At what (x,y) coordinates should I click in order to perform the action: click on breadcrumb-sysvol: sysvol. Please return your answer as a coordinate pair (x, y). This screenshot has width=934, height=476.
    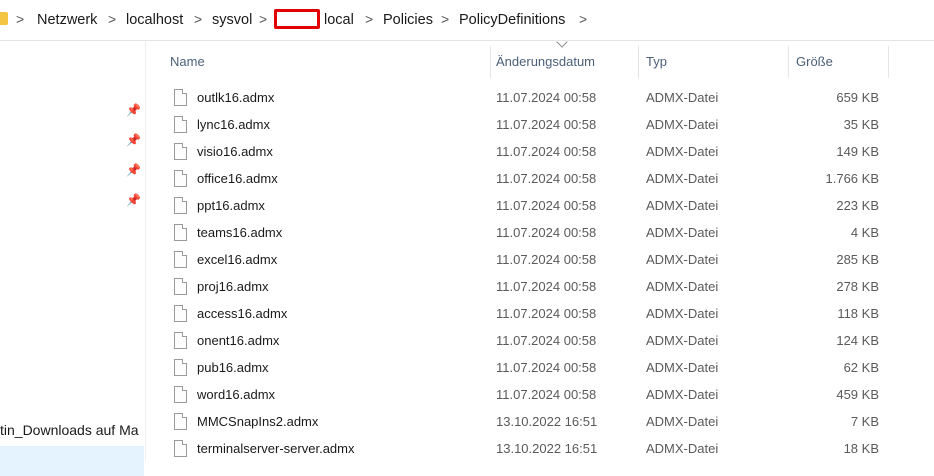
    Looking at the image, I should click on (232, 20).